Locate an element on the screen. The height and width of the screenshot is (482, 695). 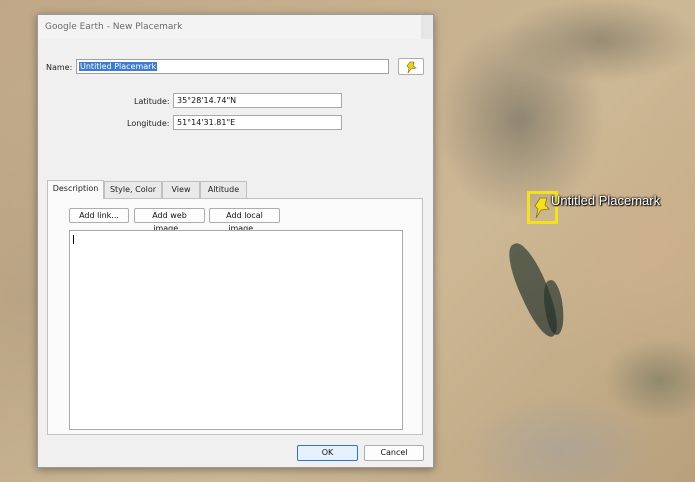
map-placemark-label: Untitled Placemark is located at coordinates (606, 200).